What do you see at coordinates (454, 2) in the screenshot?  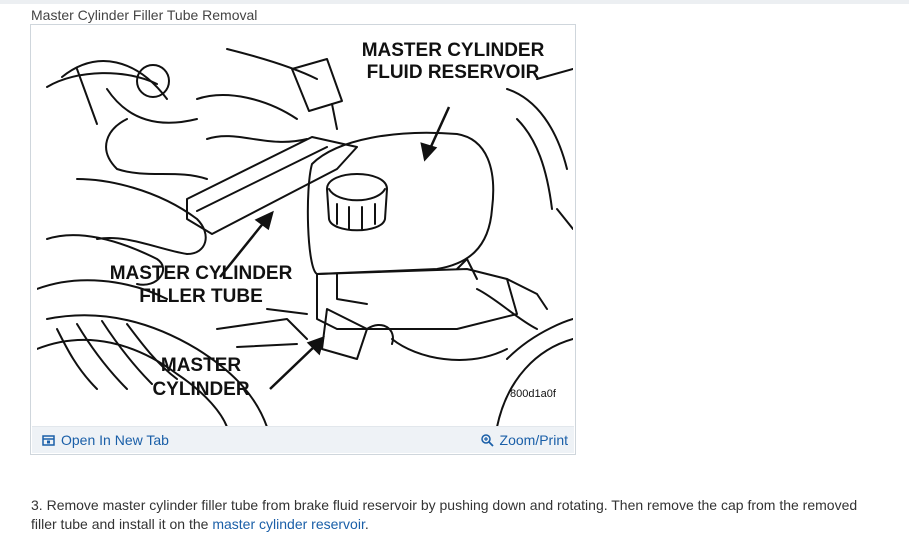 I see `top-bar` at bounding box center [454, 2].